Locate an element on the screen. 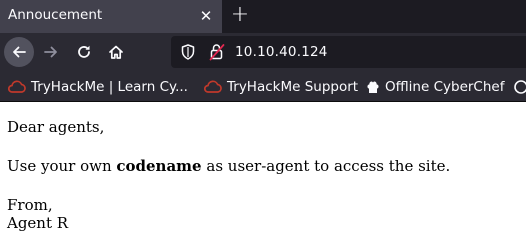 The height and width of the screenshot is (252, 526). home-button is located at coordinates (116, 52).